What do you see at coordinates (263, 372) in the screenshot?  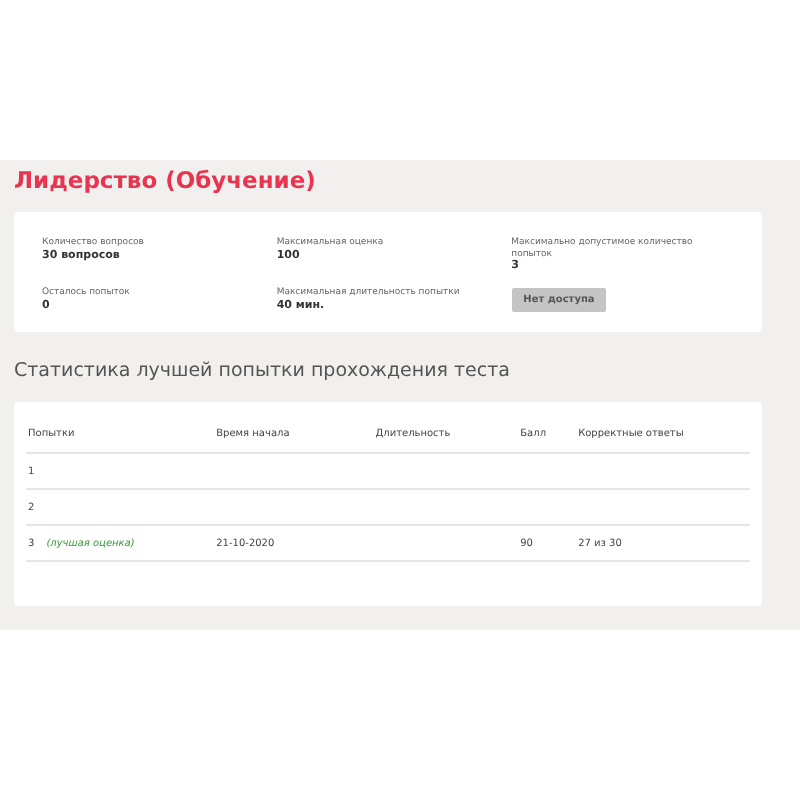 I see `section-title: Статистика лучшей попытки прохождения теста` at bounding box center [263, 372].